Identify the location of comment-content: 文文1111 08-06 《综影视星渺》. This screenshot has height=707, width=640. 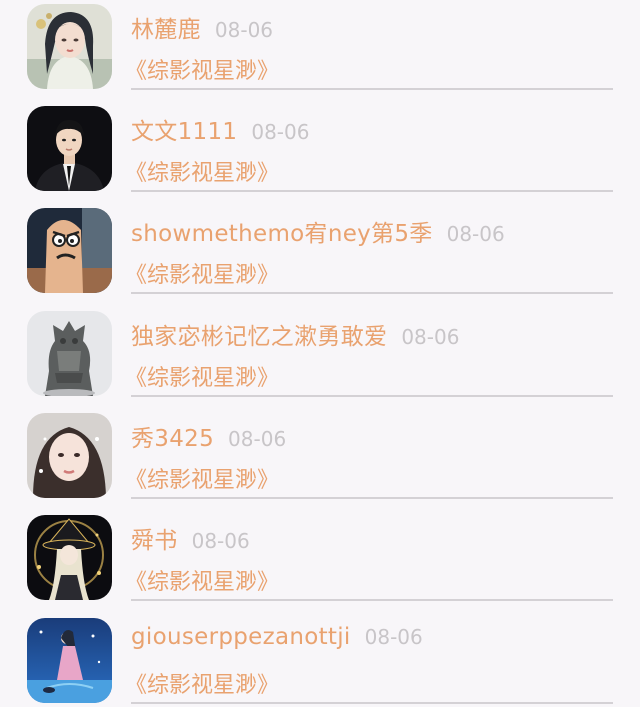
(369, 148).